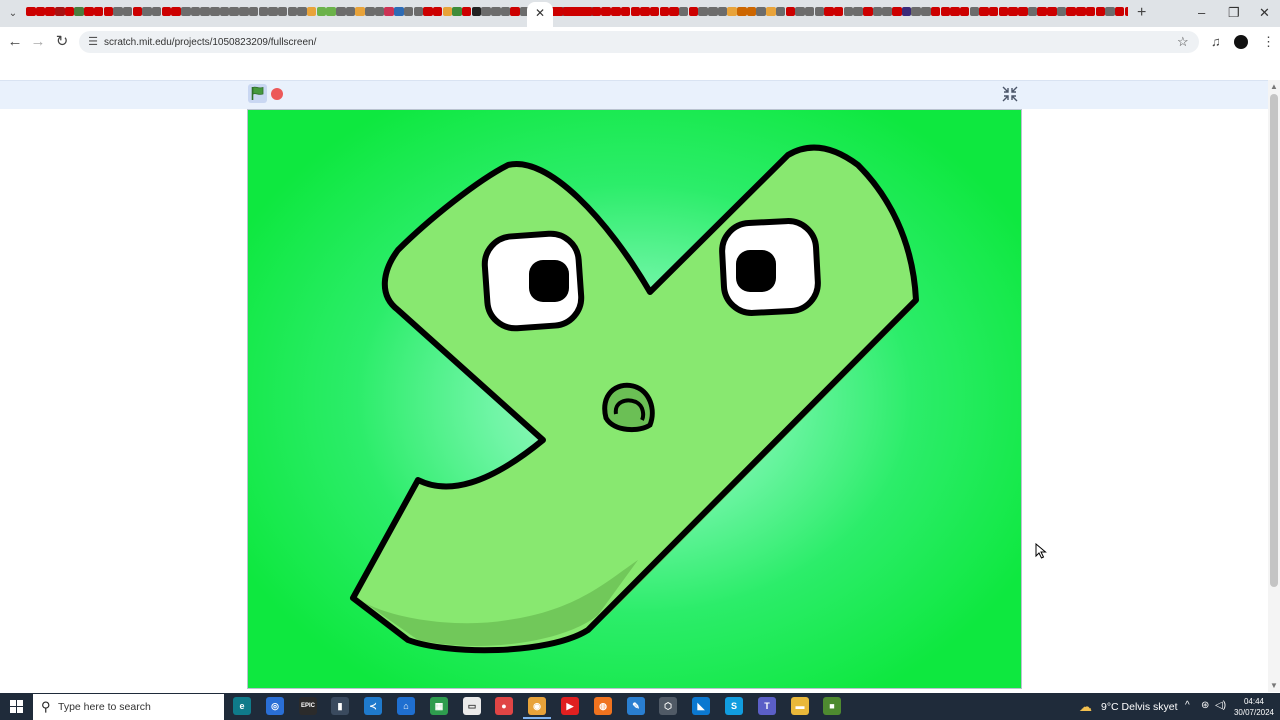 This screenshot has height=720, width=1280. What do you see at coordinates (832, 706) in the screenshot?
I see `minecraft-icon: ■` at bounding box center [832, 706].